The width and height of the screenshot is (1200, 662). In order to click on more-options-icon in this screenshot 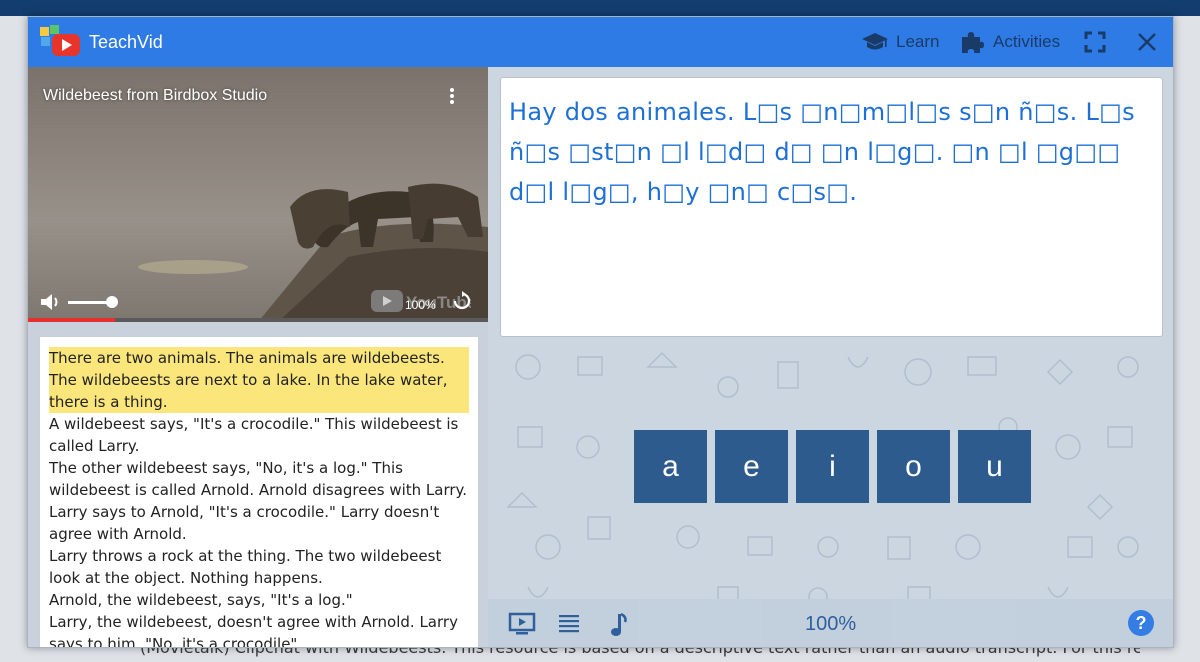, I will do `click(452, 96)`.